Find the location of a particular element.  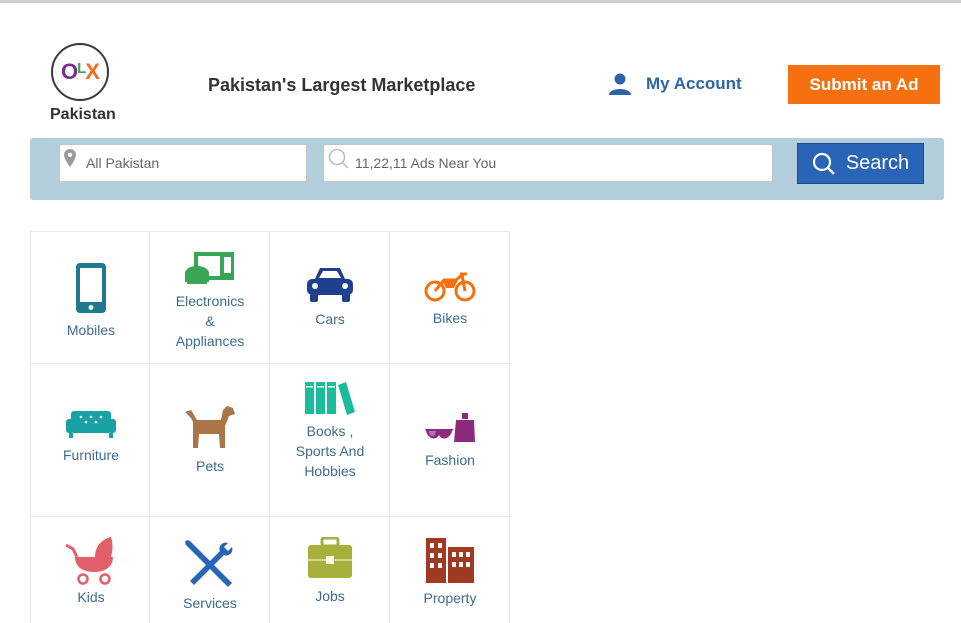

category-label: Kids is located at coordinates (91, 597).